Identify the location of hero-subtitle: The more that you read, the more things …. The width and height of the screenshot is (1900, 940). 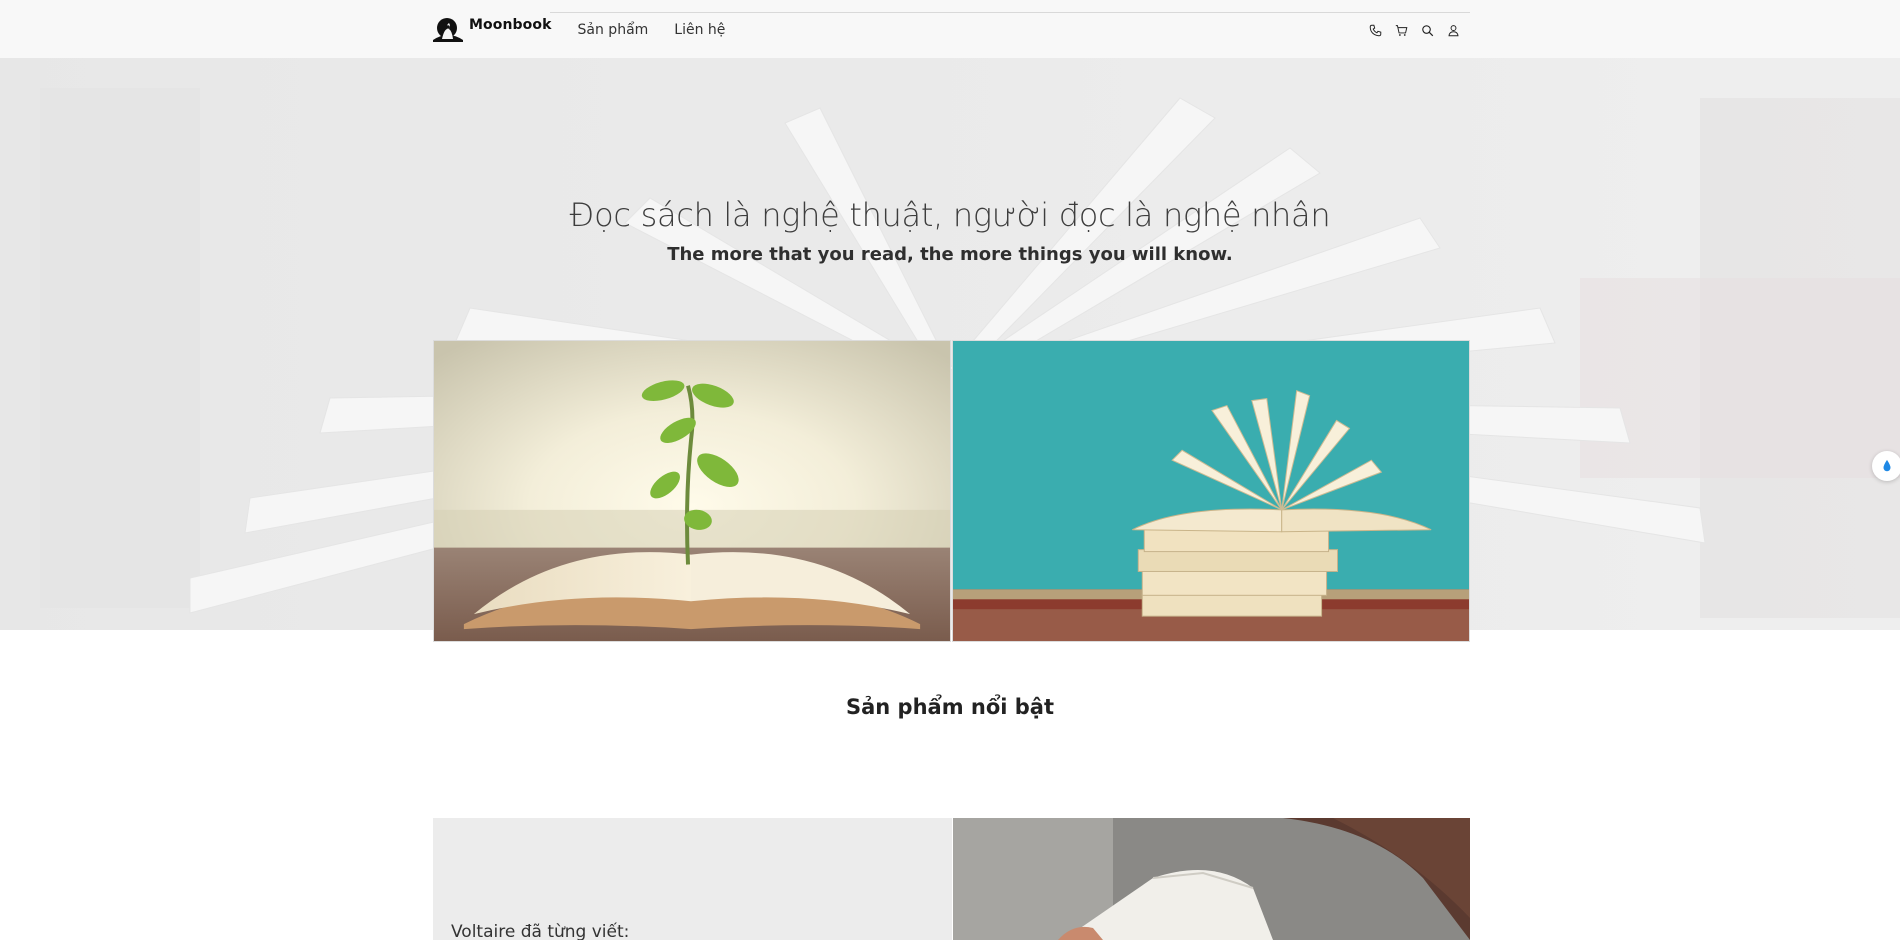
(950, 254).